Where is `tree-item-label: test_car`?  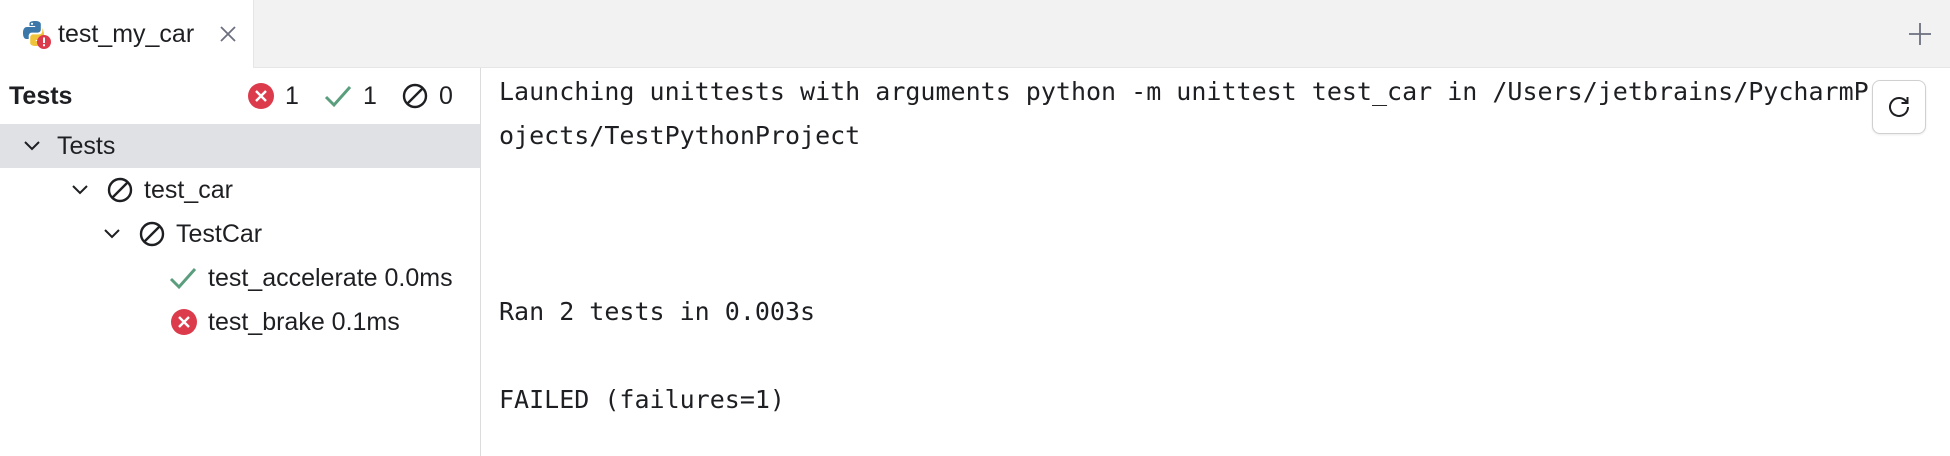 tree-item-label: test_car is located at coordinates (188, 190).